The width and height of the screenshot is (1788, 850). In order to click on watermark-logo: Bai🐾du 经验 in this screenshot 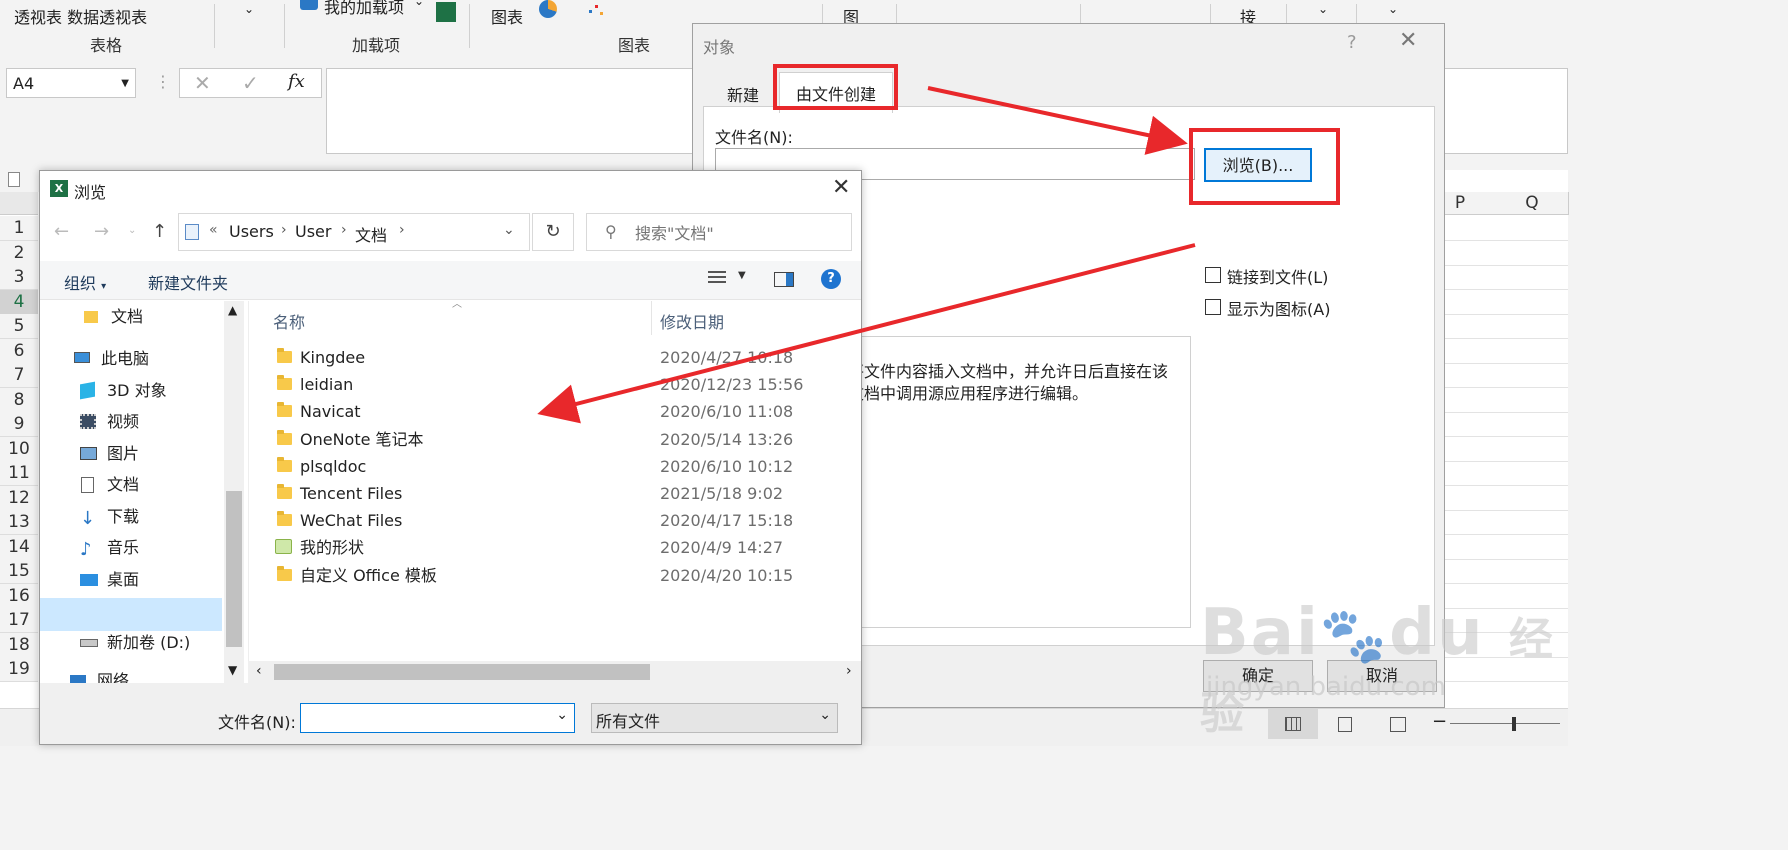, I will do `click(1384, 670)`.